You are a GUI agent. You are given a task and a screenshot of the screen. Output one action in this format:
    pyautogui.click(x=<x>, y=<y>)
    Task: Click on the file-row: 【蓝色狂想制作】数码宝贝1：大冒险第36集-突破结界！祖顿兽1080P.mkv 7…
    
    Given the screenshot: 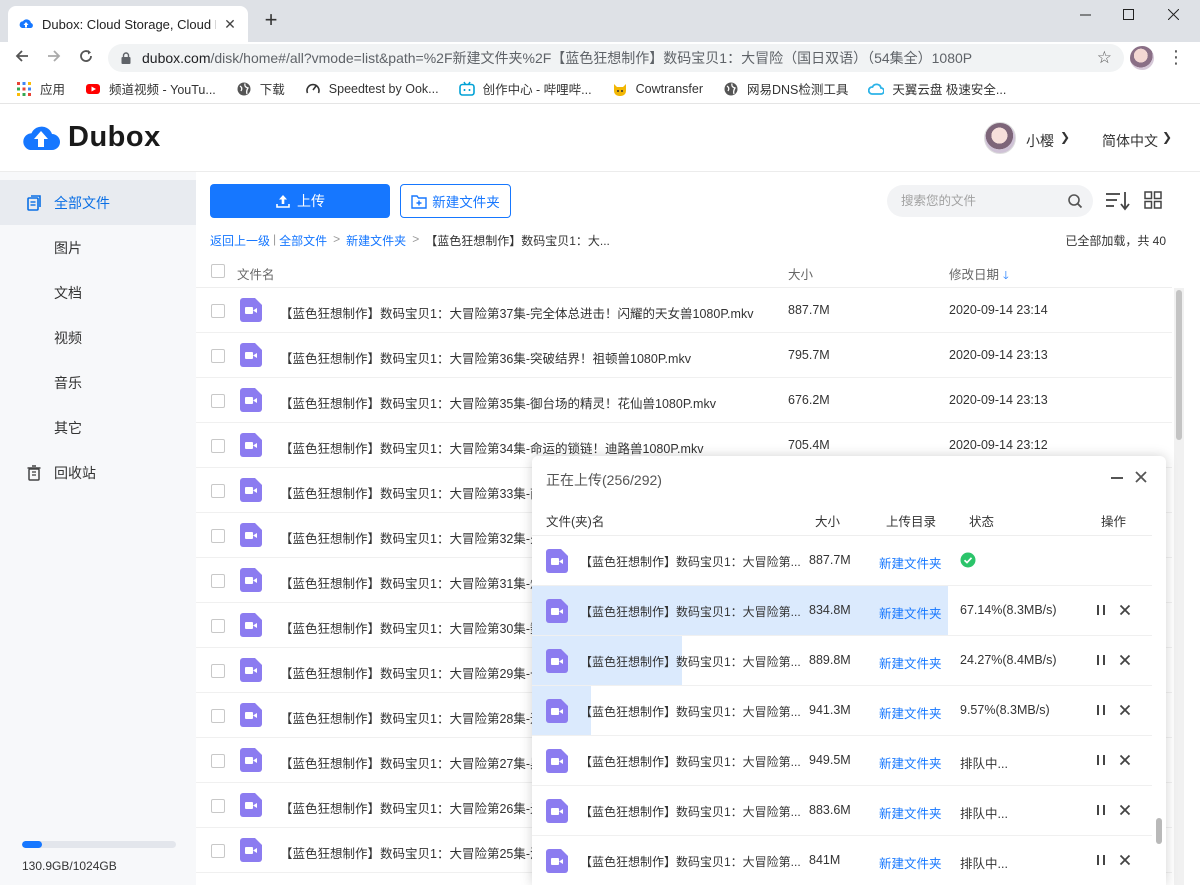 What is the action you would take?
    pyautogui.click(x=684, y=355)
    